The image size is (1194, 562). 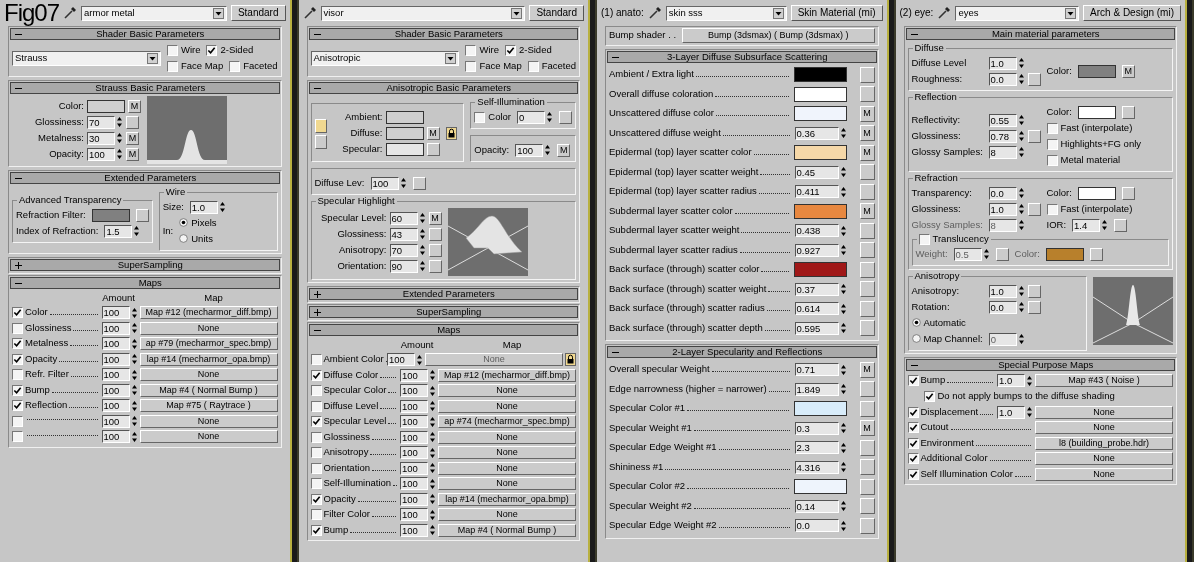 What do you see at coordinates (118, 231) in the screenshot?
I see `number-field: 1.5` at bounding box center [118, 231].